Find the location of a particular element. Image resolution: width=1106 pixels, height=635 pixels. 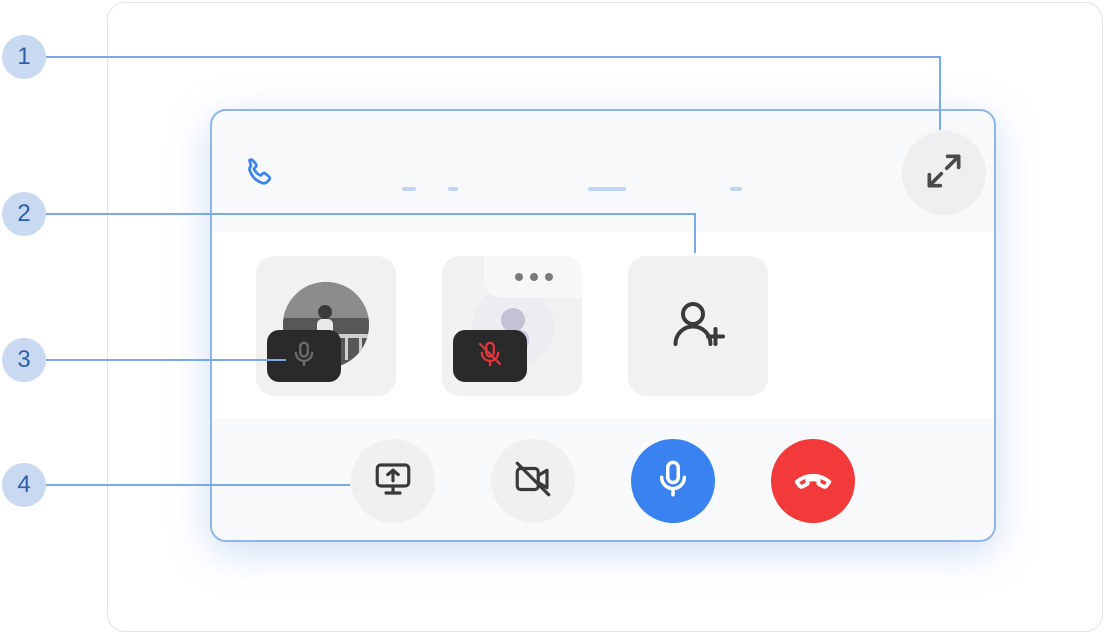

callout-number-3: 3 is located at coordinates (24, 360).